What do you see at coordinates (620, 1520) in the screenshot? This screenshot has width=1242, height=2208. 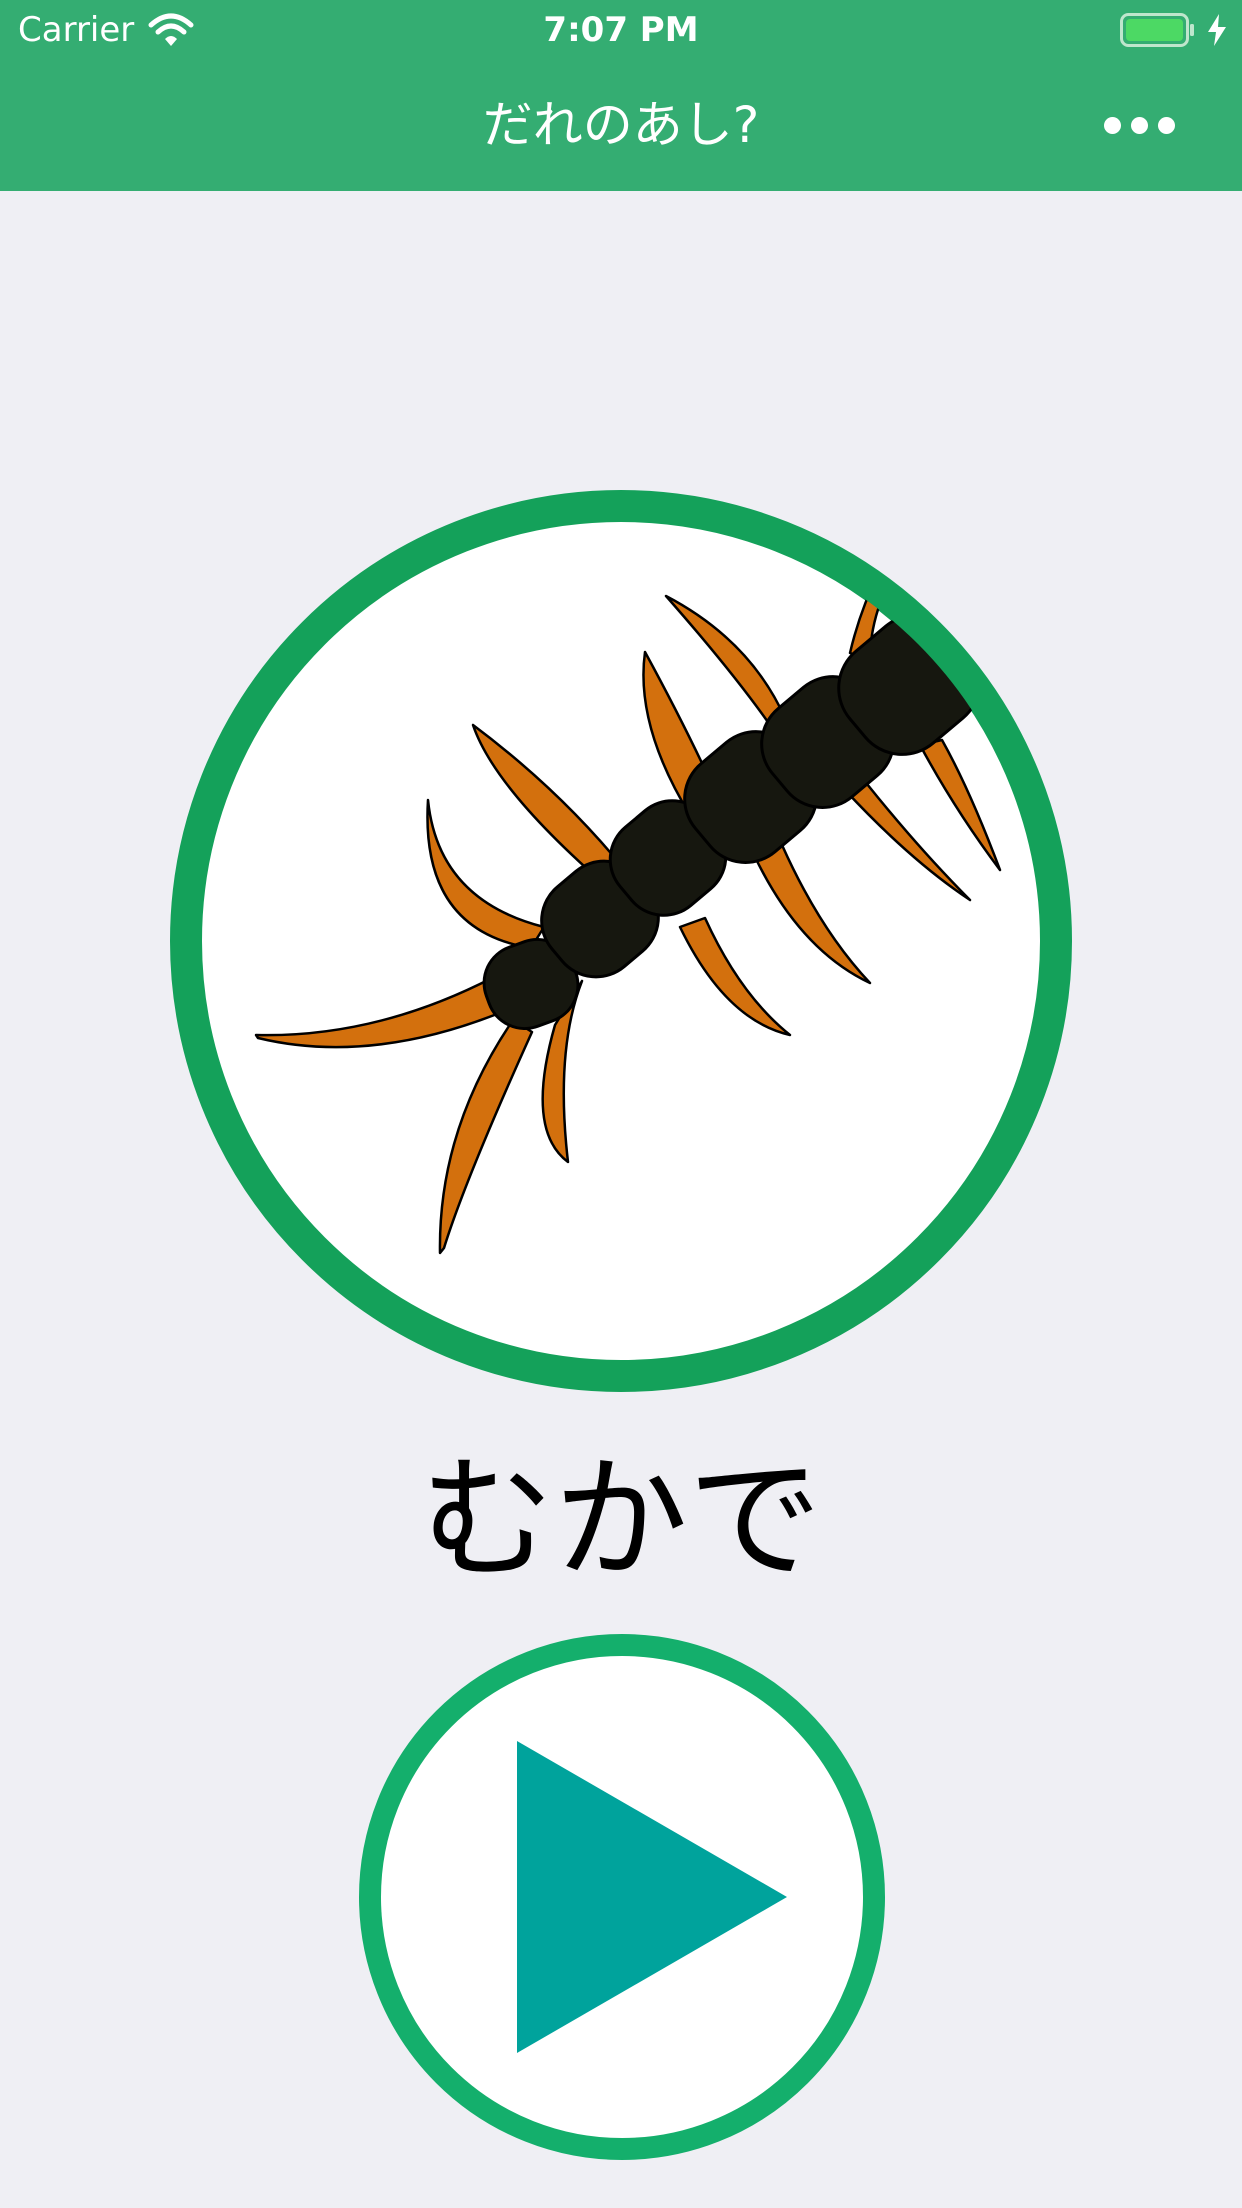 I see `animal-name-label: むかで` at bounding box center [620, 1520].